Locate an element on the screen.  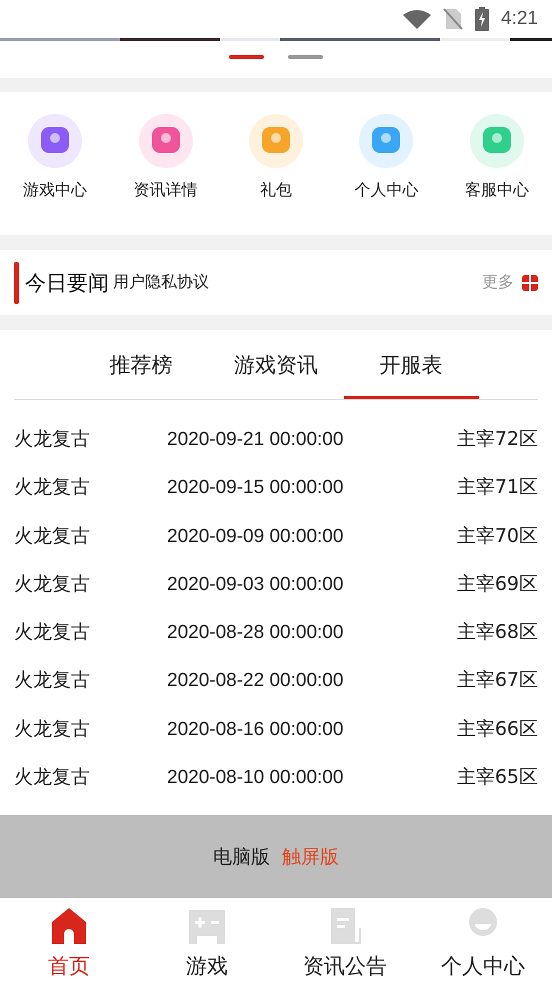
server-name: 主宰69区 is located at coordinates (497, 584).